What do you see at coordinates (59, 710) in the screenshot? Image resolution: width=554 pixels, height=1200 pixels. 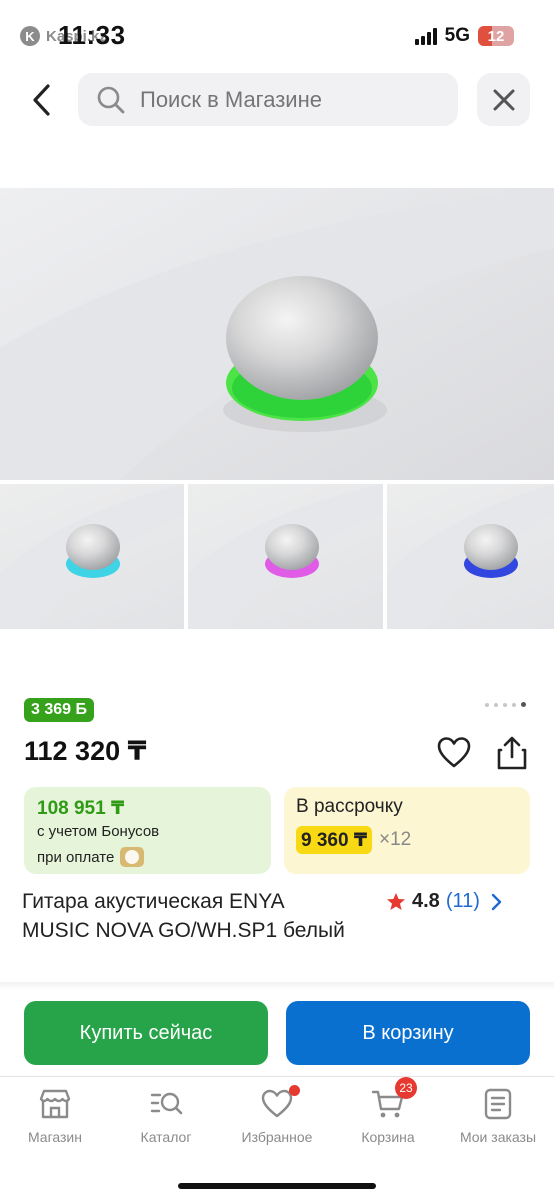 I see `bonus-badge: 3 369 Б` at bounding box center [59, 710].